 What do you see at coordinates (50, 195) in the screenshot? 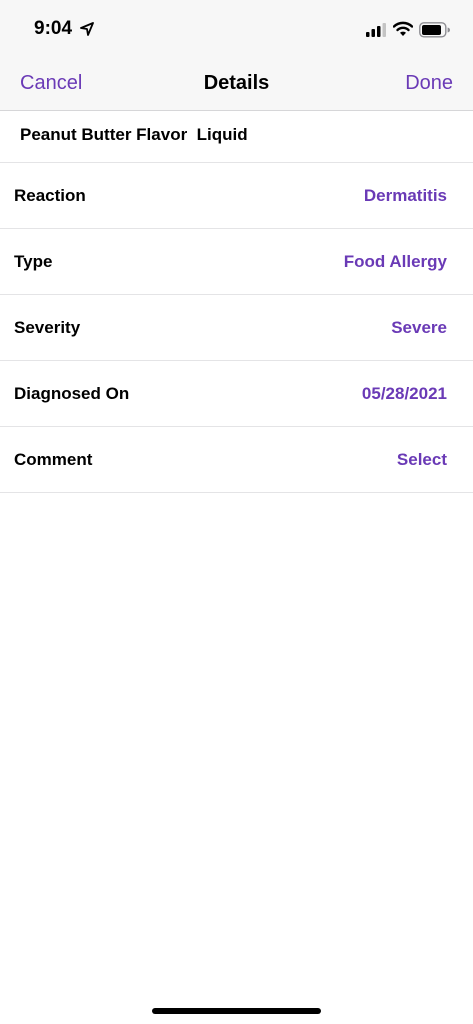
I see `reaction-label: Reaction` at bounding box center [50, 195].